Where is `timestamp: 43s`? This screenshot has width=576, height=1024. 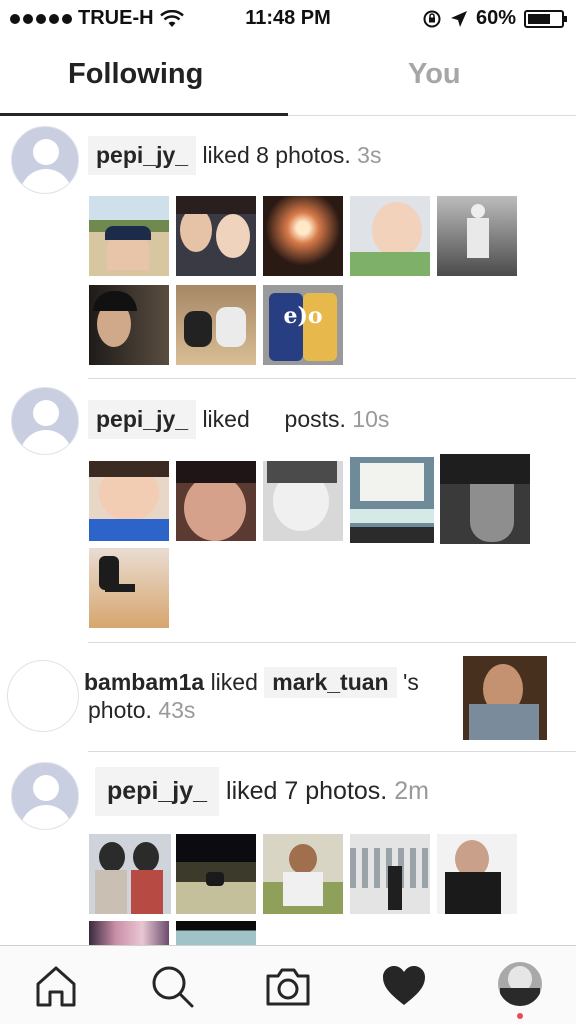
timestamp: 43s is located at coordinates (177, 710).